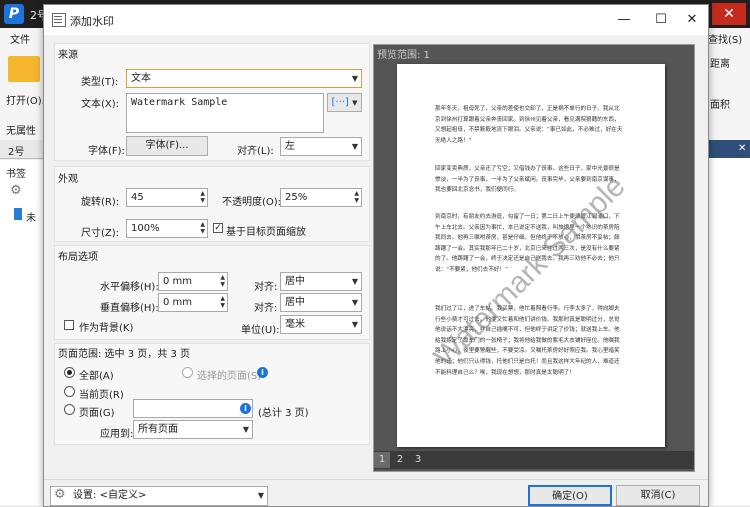 This screenshot has height=507, width=750. I want to click on radio-current-page-label: 当前页(R), so click(101, 395).